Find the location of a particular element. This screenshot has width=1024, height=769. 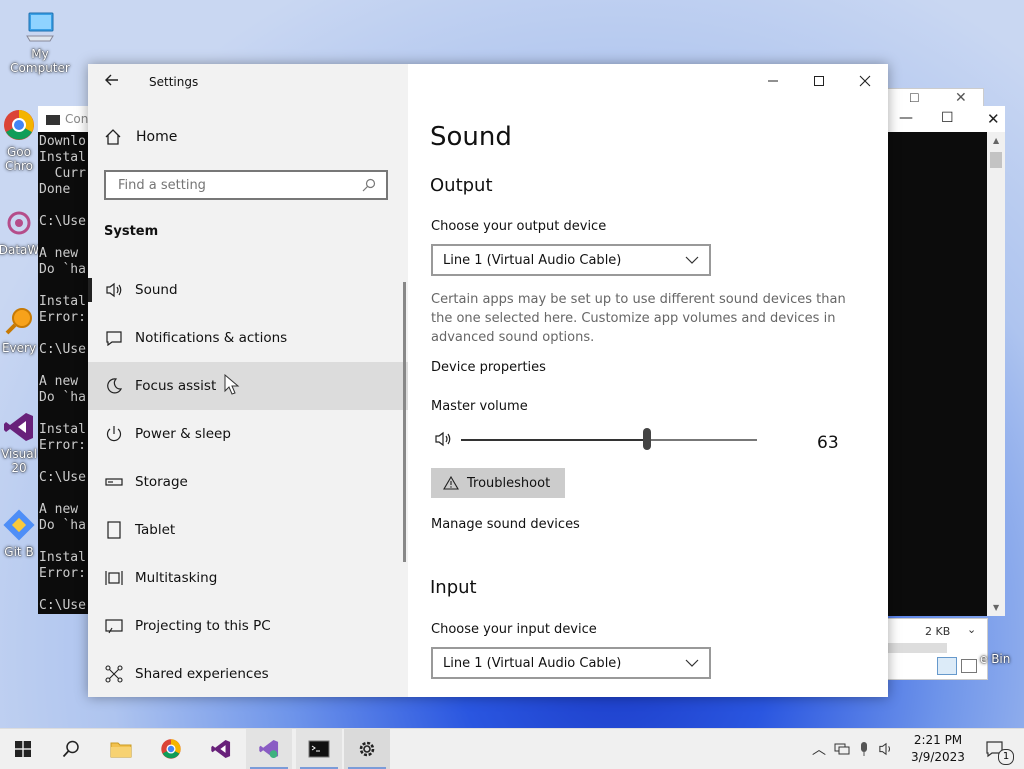

search-input is located at coordinates (238, 185).